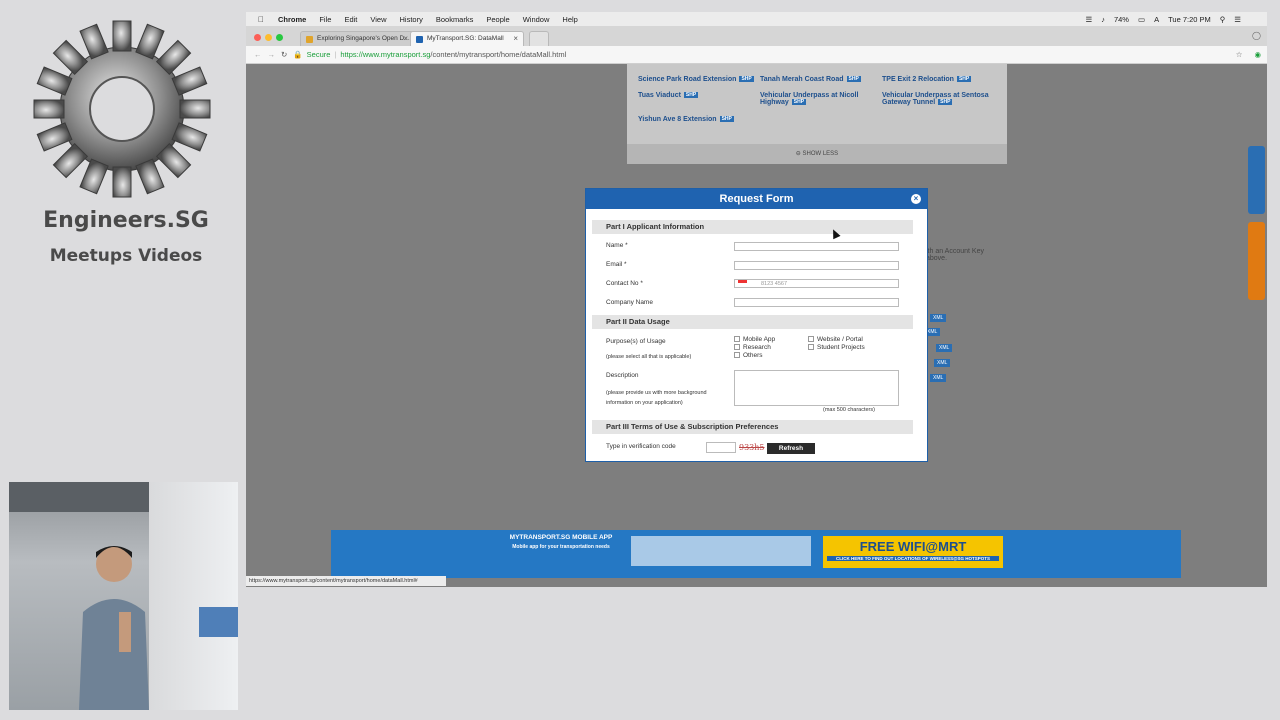 Image resolution: width=1280 pixels, height=720 pixels. What do you see at coordinates (272, 54) in the screenshot?
I see `forward-icon: →` at bounding box center [272, 54].